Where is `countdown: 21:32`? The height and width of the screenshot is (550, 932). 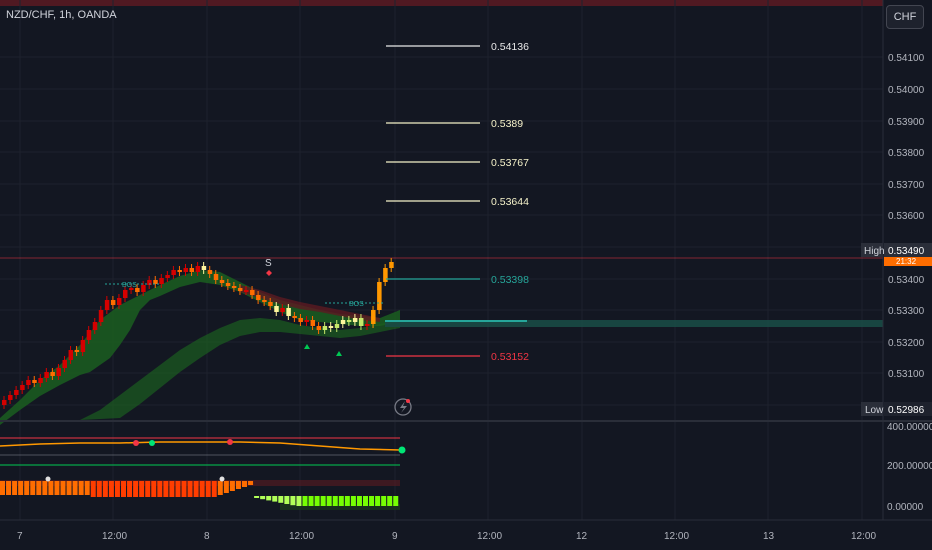 countdown: 21:32 is located at coordinates (906, 261).